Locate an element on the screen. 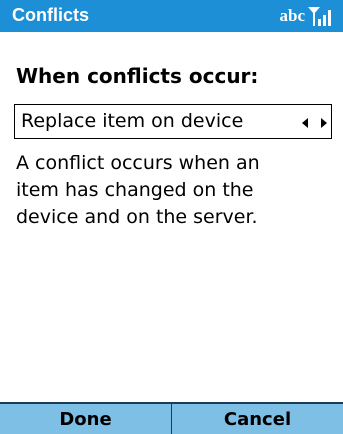 The image size is (343, 434). softkey-bar: Done Cancel is located at coordinates (171, 418).